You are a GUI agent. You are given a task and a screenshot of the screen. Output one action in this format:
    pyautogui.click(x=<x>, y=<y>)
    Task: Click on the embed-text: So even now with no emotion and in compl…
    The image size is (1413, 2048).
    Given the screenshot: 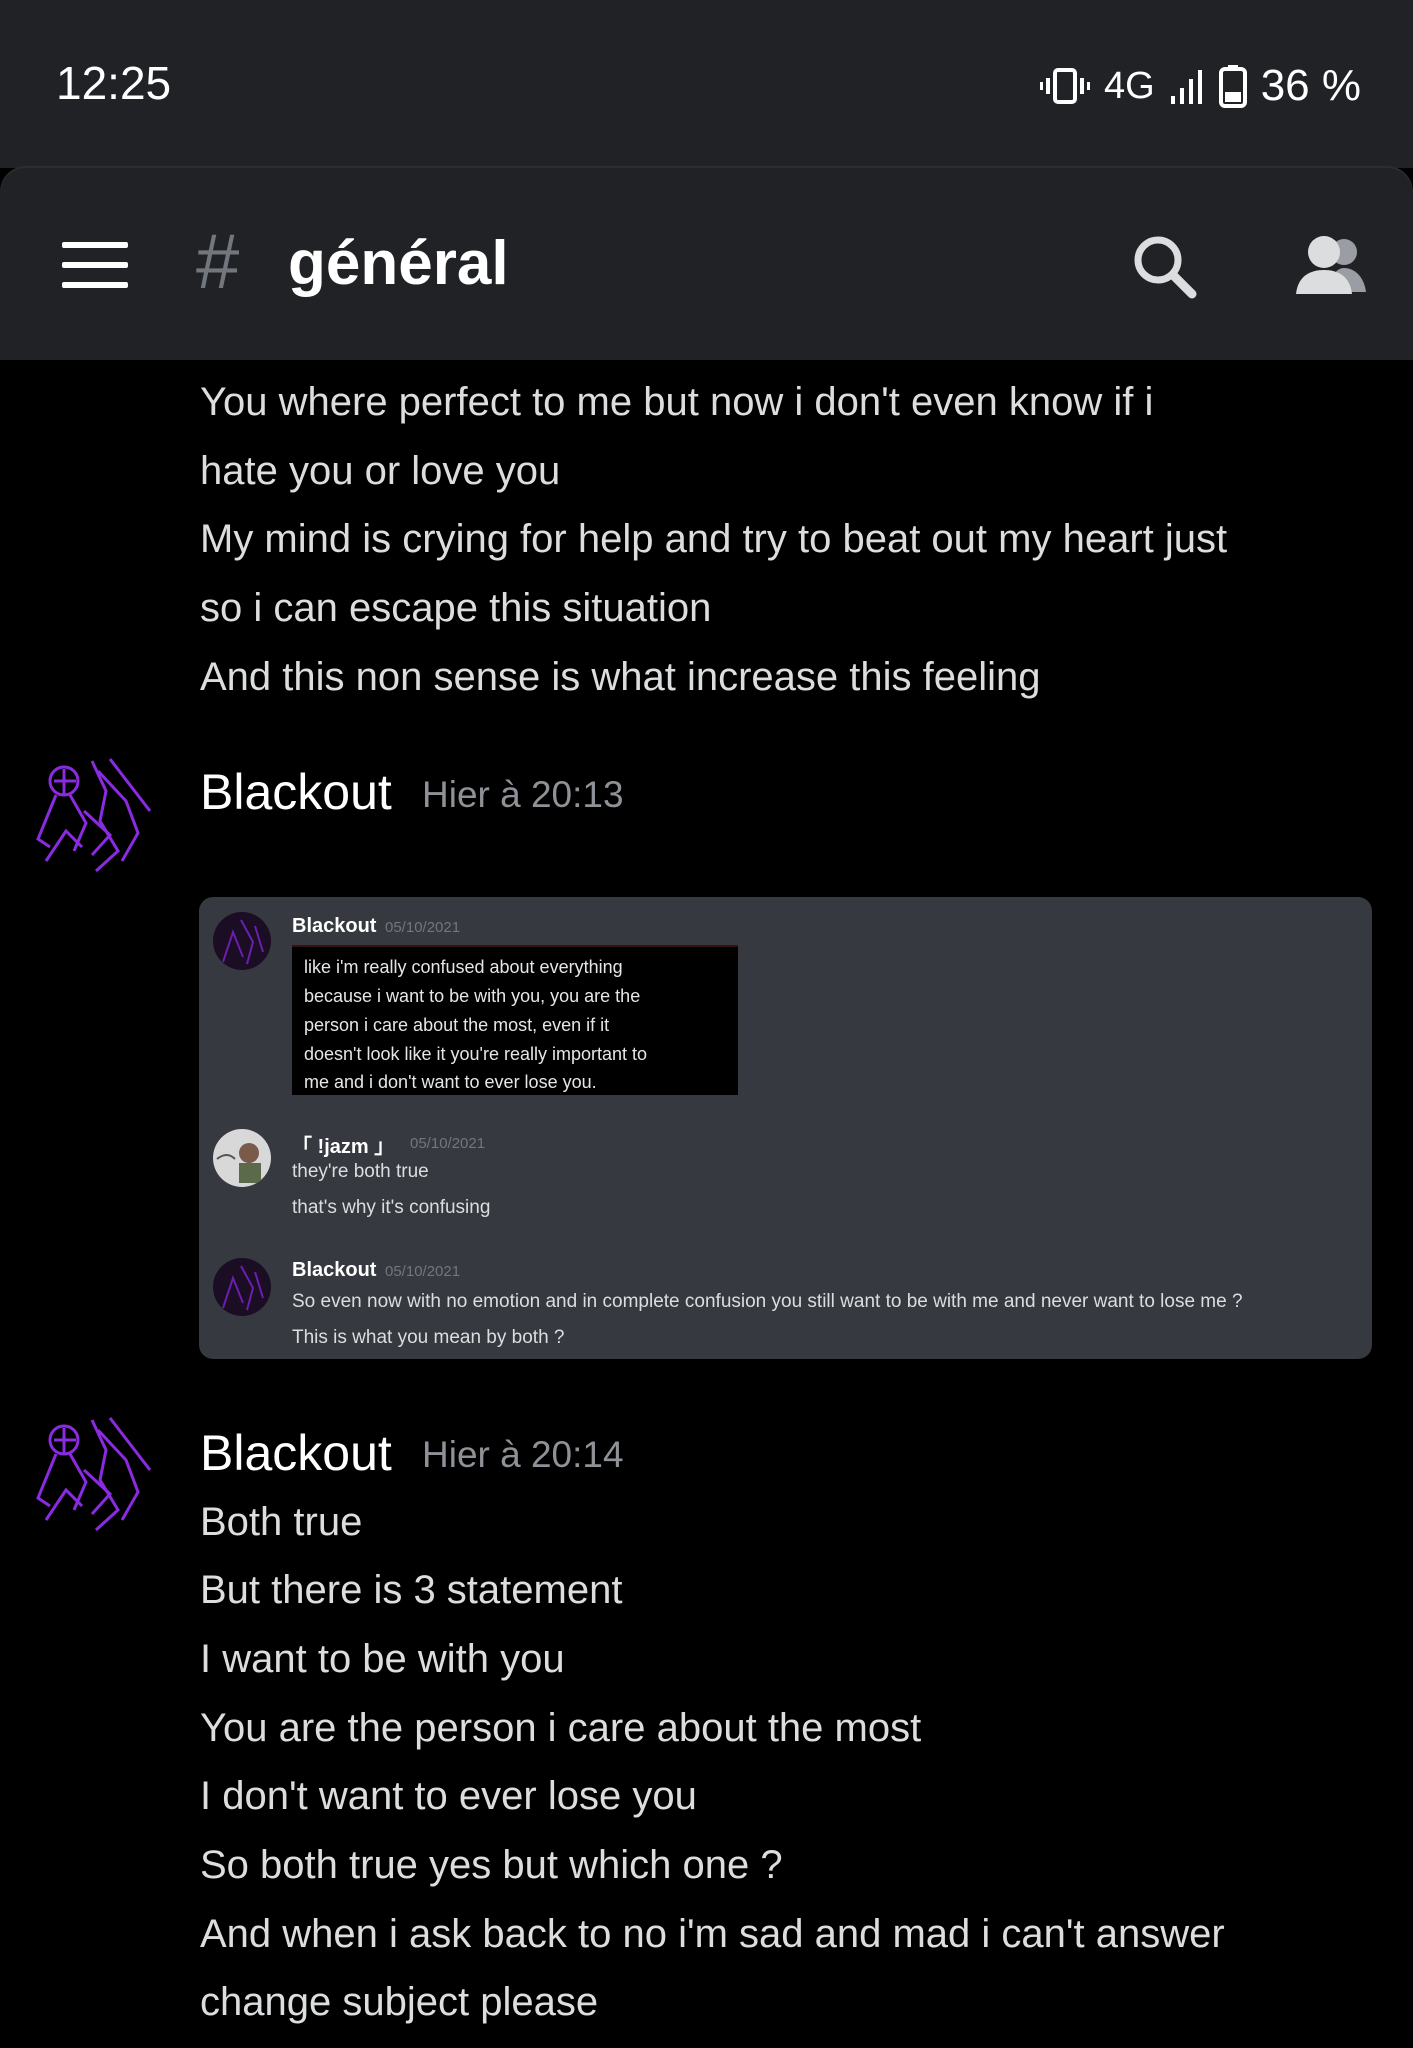 What is the action you would take?
    pyautogui.click(x=767, y=1301)
    